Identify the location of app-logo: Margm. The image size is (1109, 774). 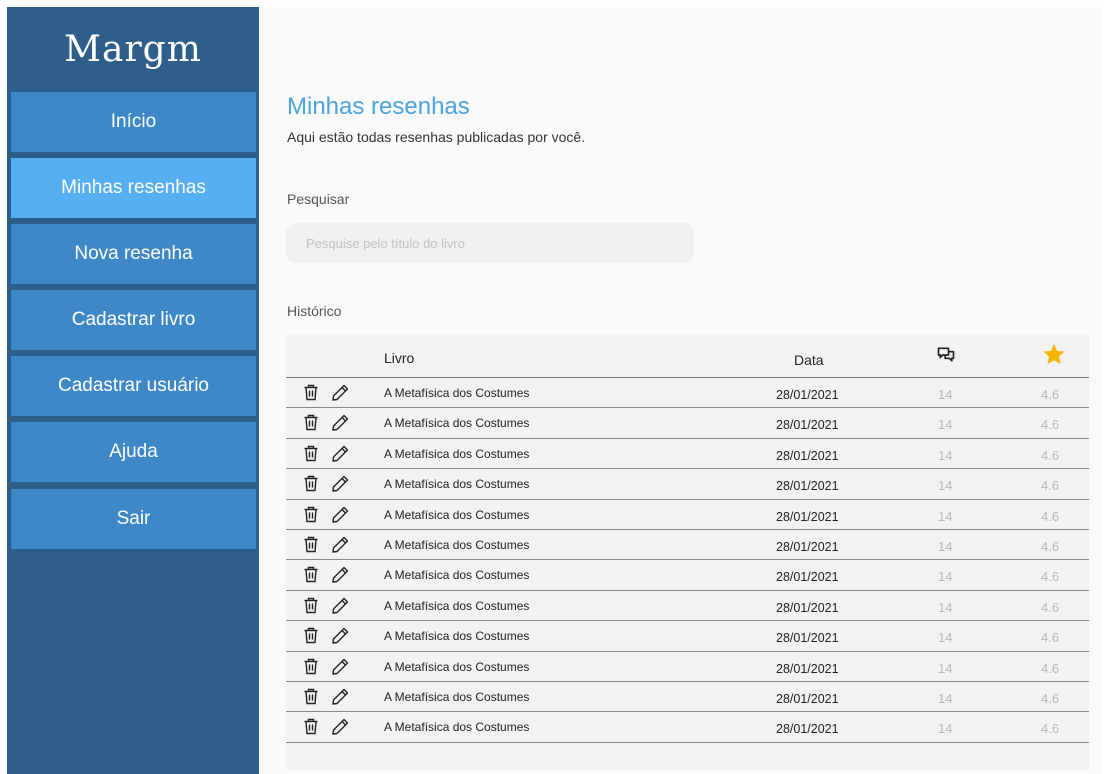
(133, 49).